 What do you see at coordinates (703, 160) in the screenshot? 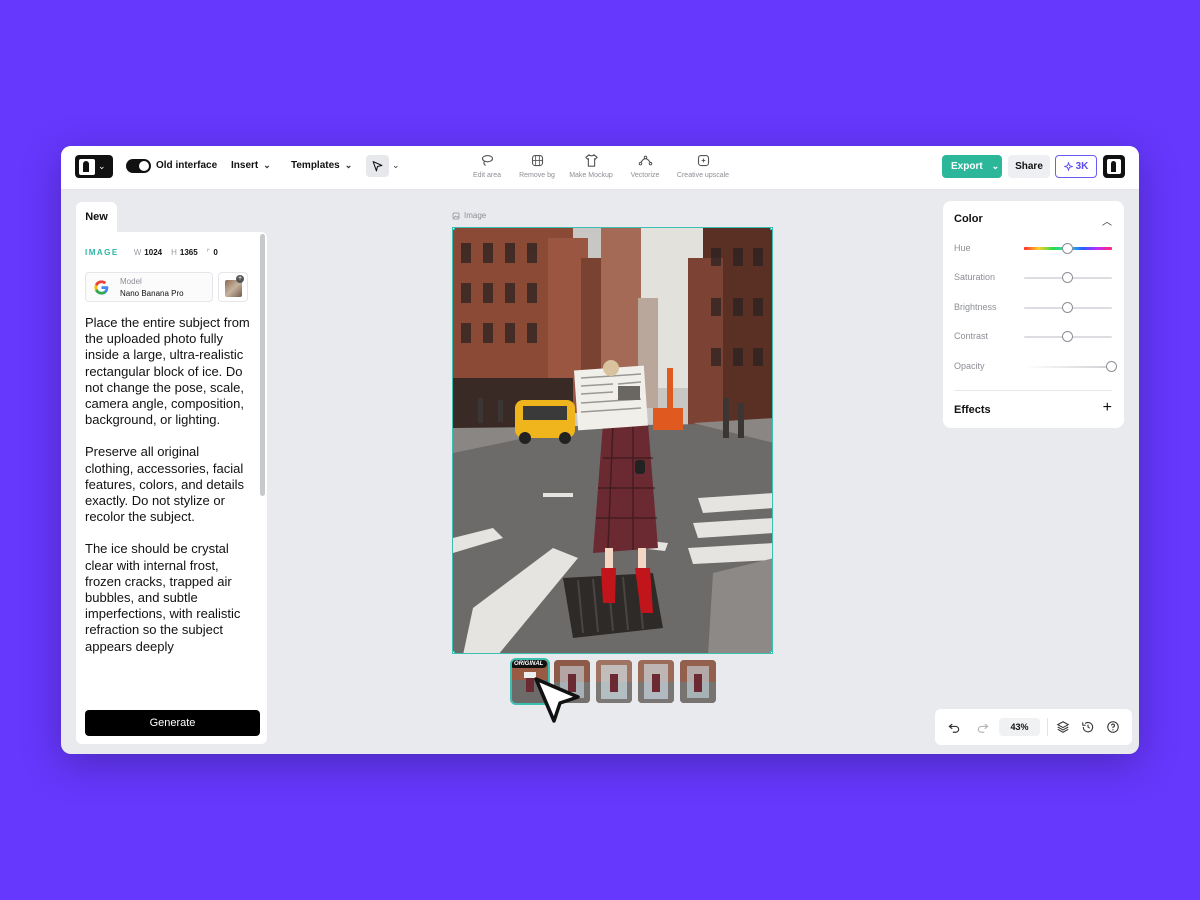
I see `sparkle-upscale-icon` at bounding box center [703, 160].